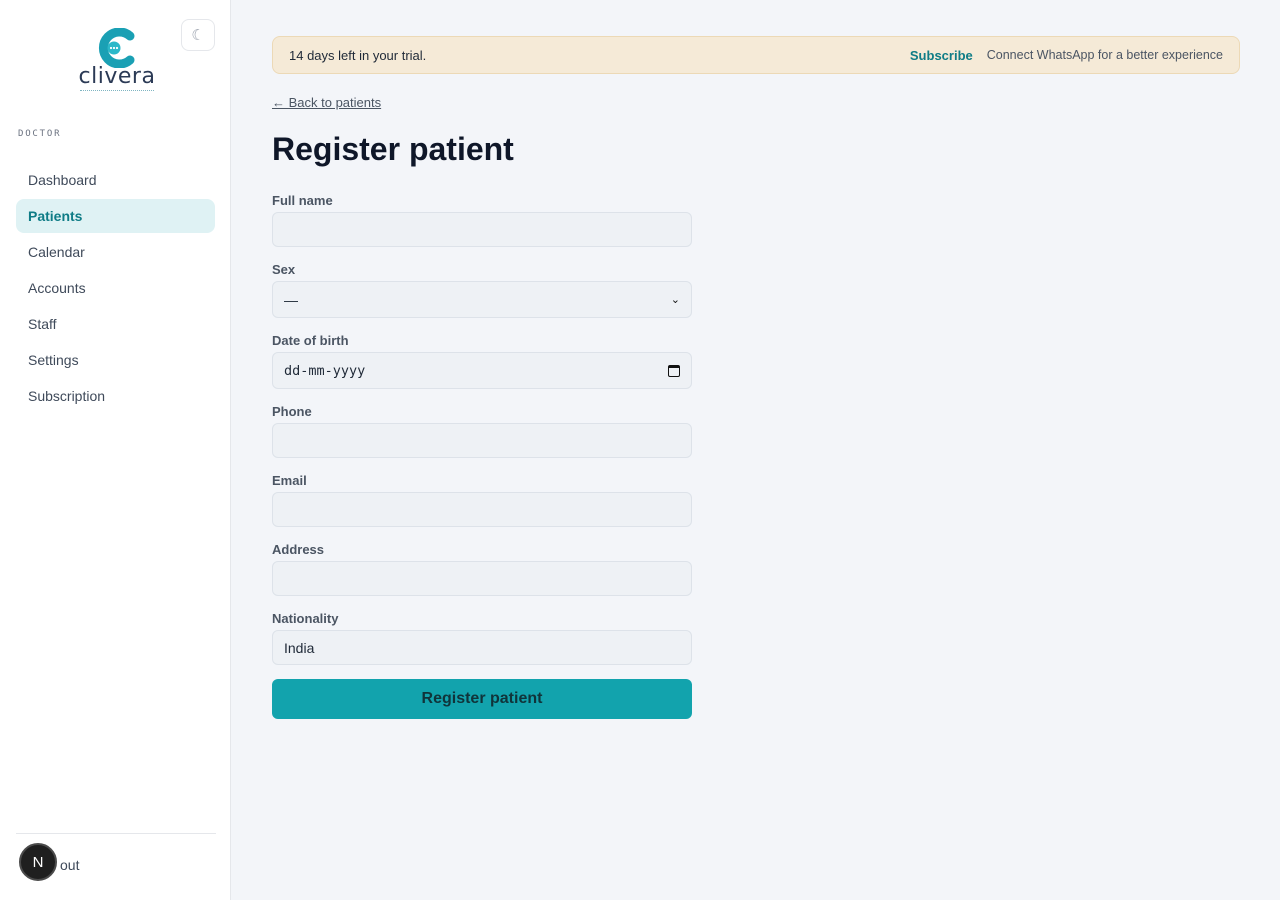  What do you see at coordinates (116, 833) in the screenshot?
I see `sidebar-divider` at bounding box center [116, 833].